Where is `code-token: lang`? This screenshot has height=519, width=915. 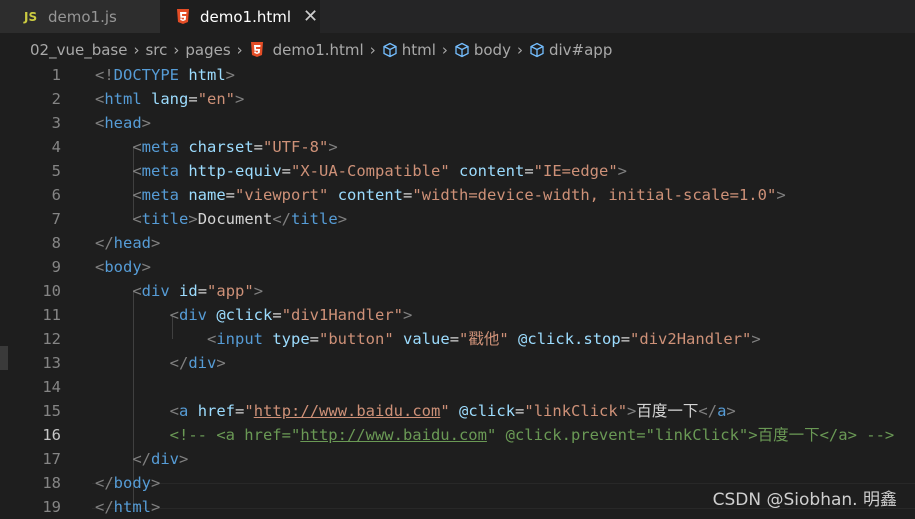 code-token: lang is located at coordinates (170, 99).